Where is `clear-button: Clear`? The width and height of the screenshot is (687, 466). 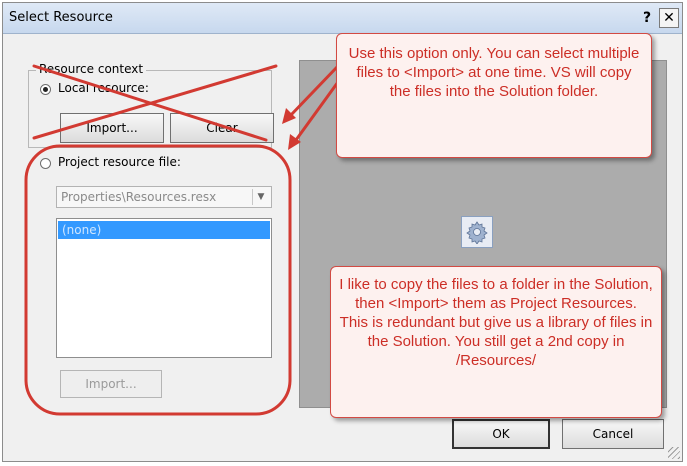 clear-button: Clear is located at coordinates (222, 128).